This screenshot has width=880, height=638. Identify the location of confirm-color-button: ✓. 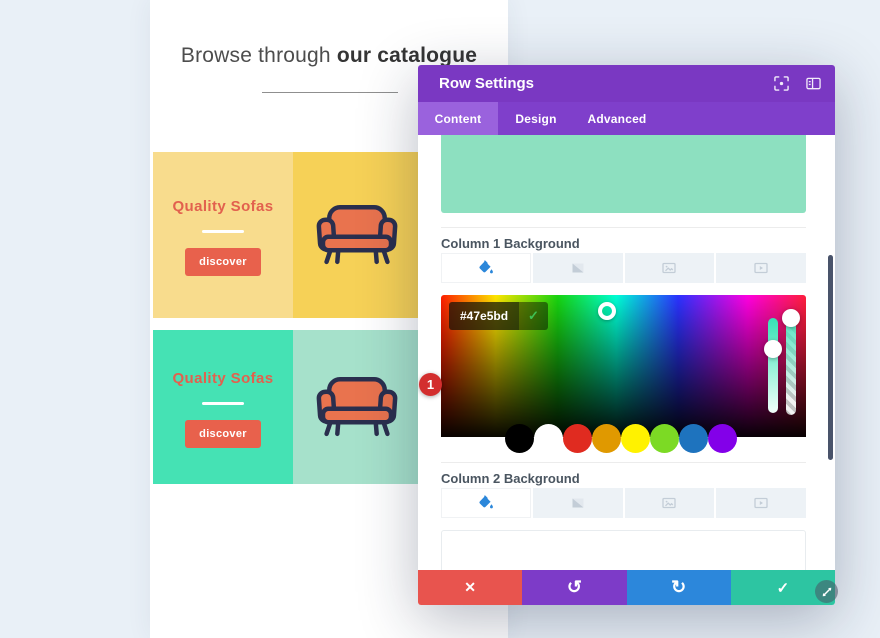
(533, 316).